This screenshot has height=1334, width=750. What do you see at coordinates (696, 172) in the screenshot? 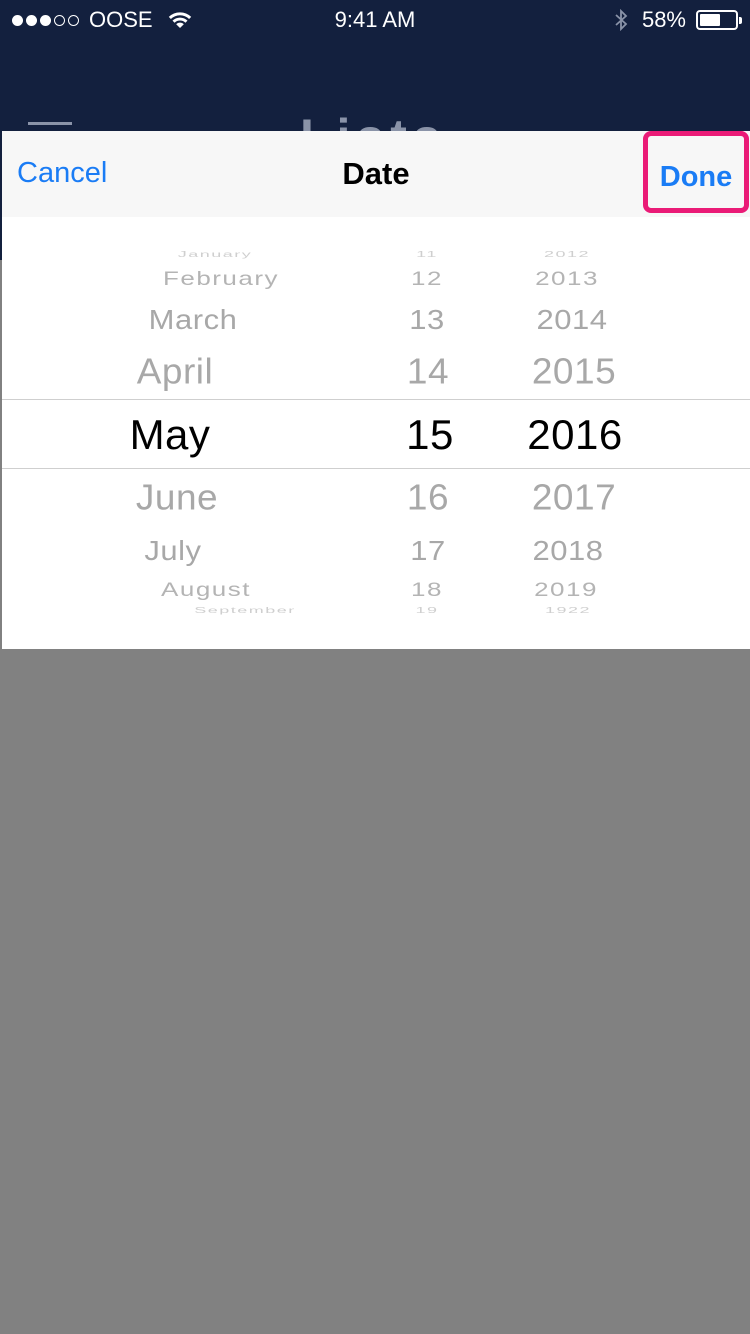
I see `done-button: Done` at bounding box center [696, 172].